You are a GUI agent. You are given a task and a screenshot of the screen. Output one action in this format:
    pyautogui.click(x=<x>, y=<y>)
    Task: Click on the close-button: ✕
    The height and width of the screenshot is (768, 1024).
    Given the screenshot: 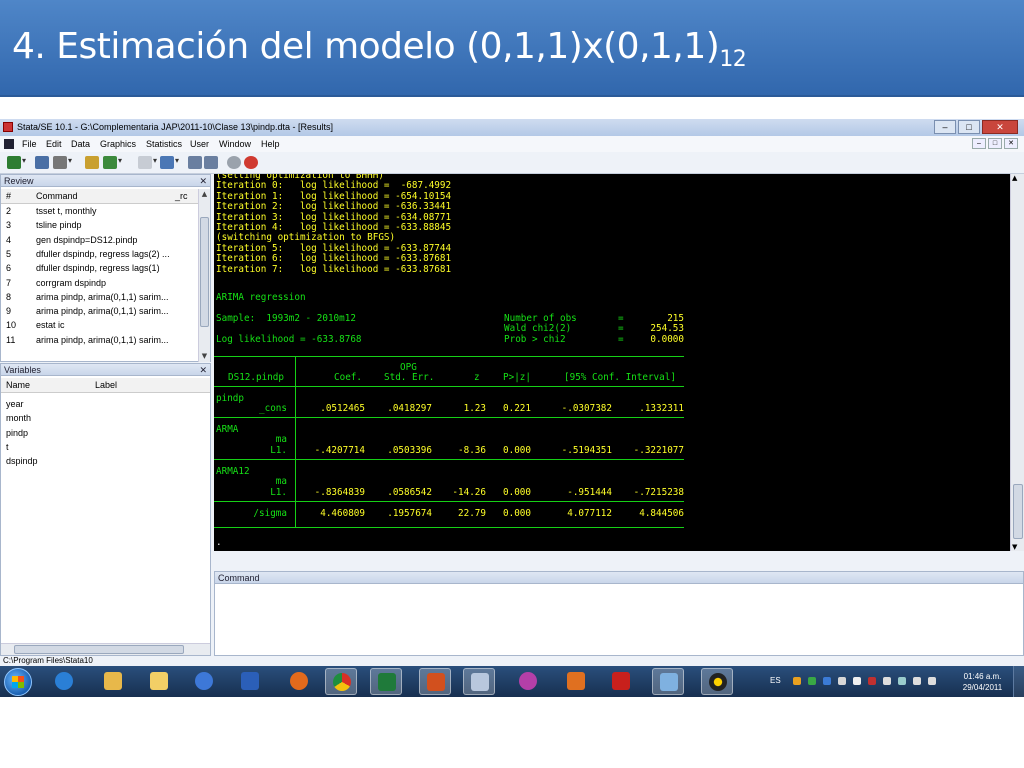 What is the action you would take?
    pyautogui.click(x=1000, y=127)
    